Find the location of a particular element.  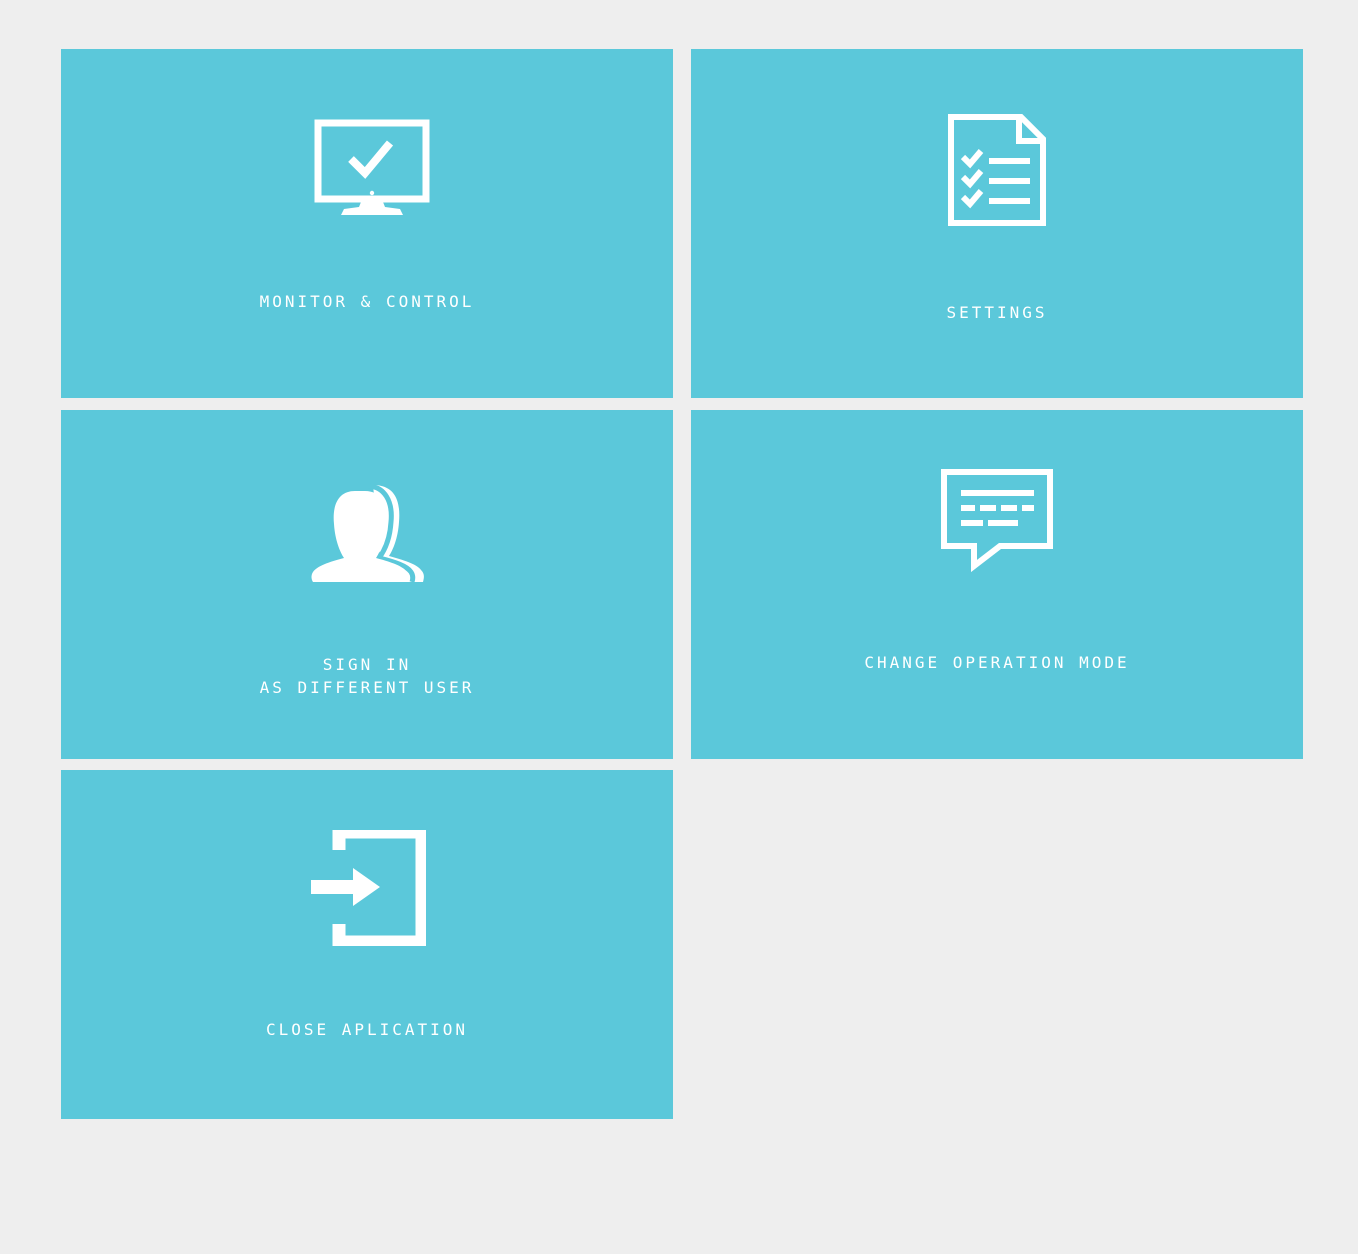

settings-tile: SETTINGS is located at coordinates (997, 223).